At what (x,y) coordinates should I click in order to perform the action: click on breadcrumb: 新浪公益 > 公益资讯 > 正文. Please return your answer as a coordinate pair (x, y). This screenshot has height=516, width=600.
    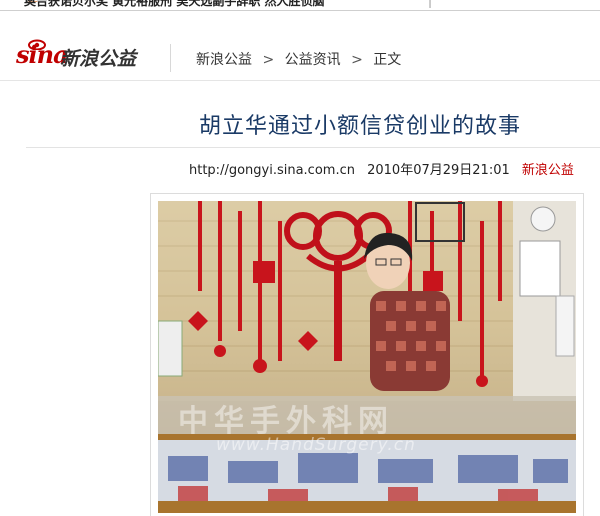
    Looking at the image, I should click on (298, 59).